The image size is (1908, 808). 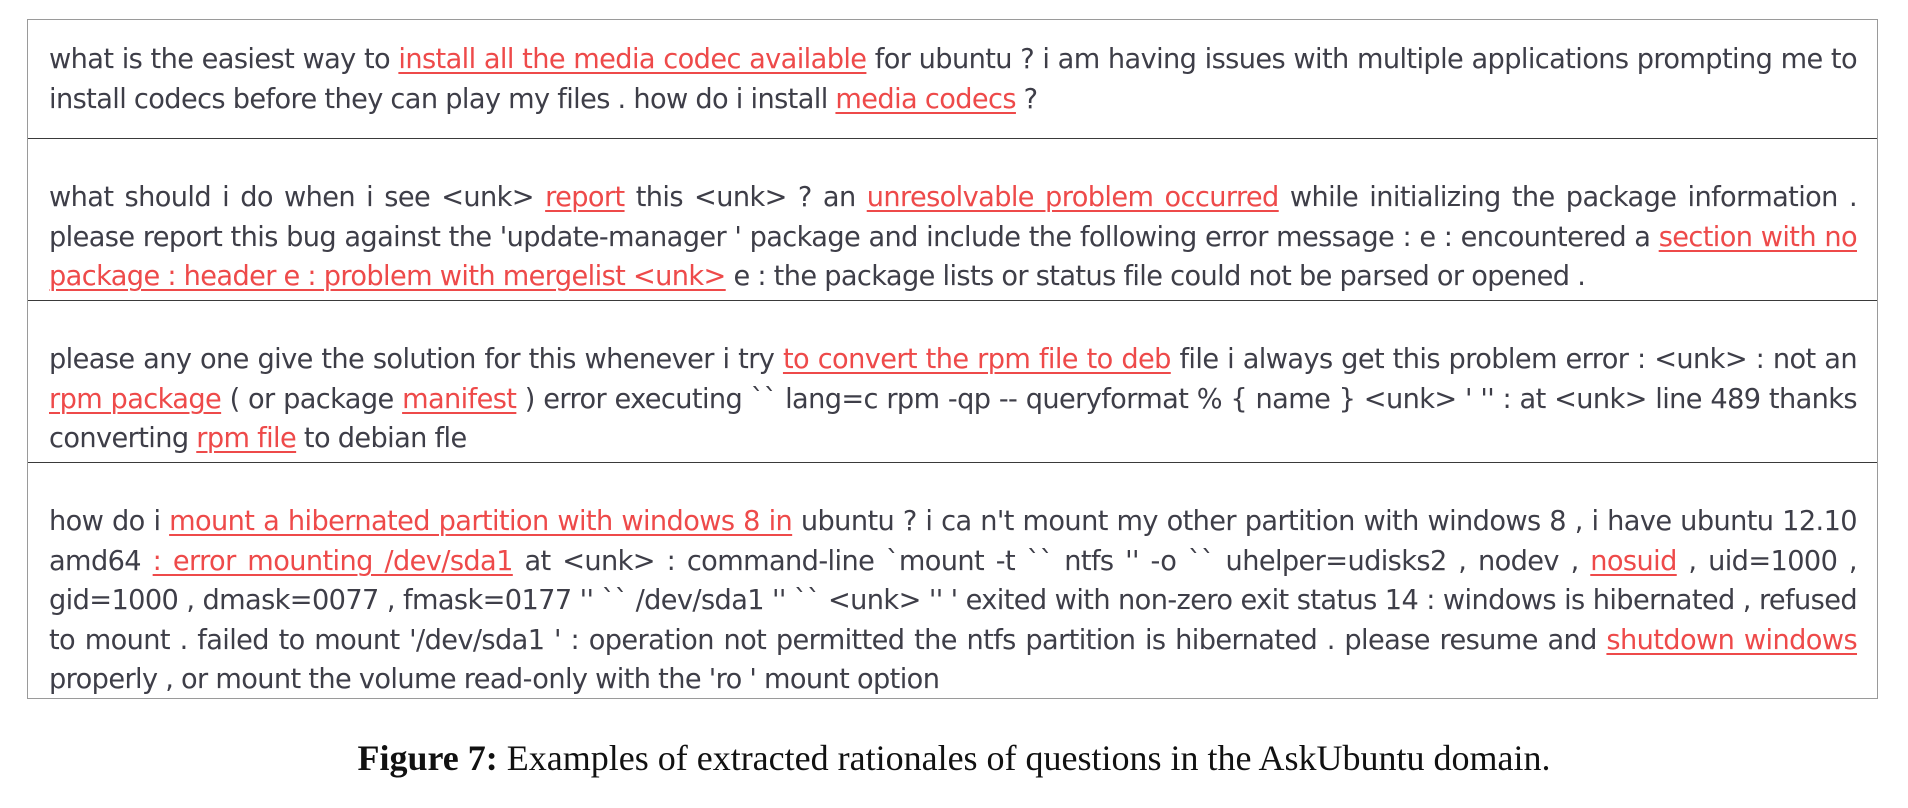 What do you see at coordinates (312, 399) in the screenshot?
I see `question-text: ( or package` at bounding box center [312, 399].